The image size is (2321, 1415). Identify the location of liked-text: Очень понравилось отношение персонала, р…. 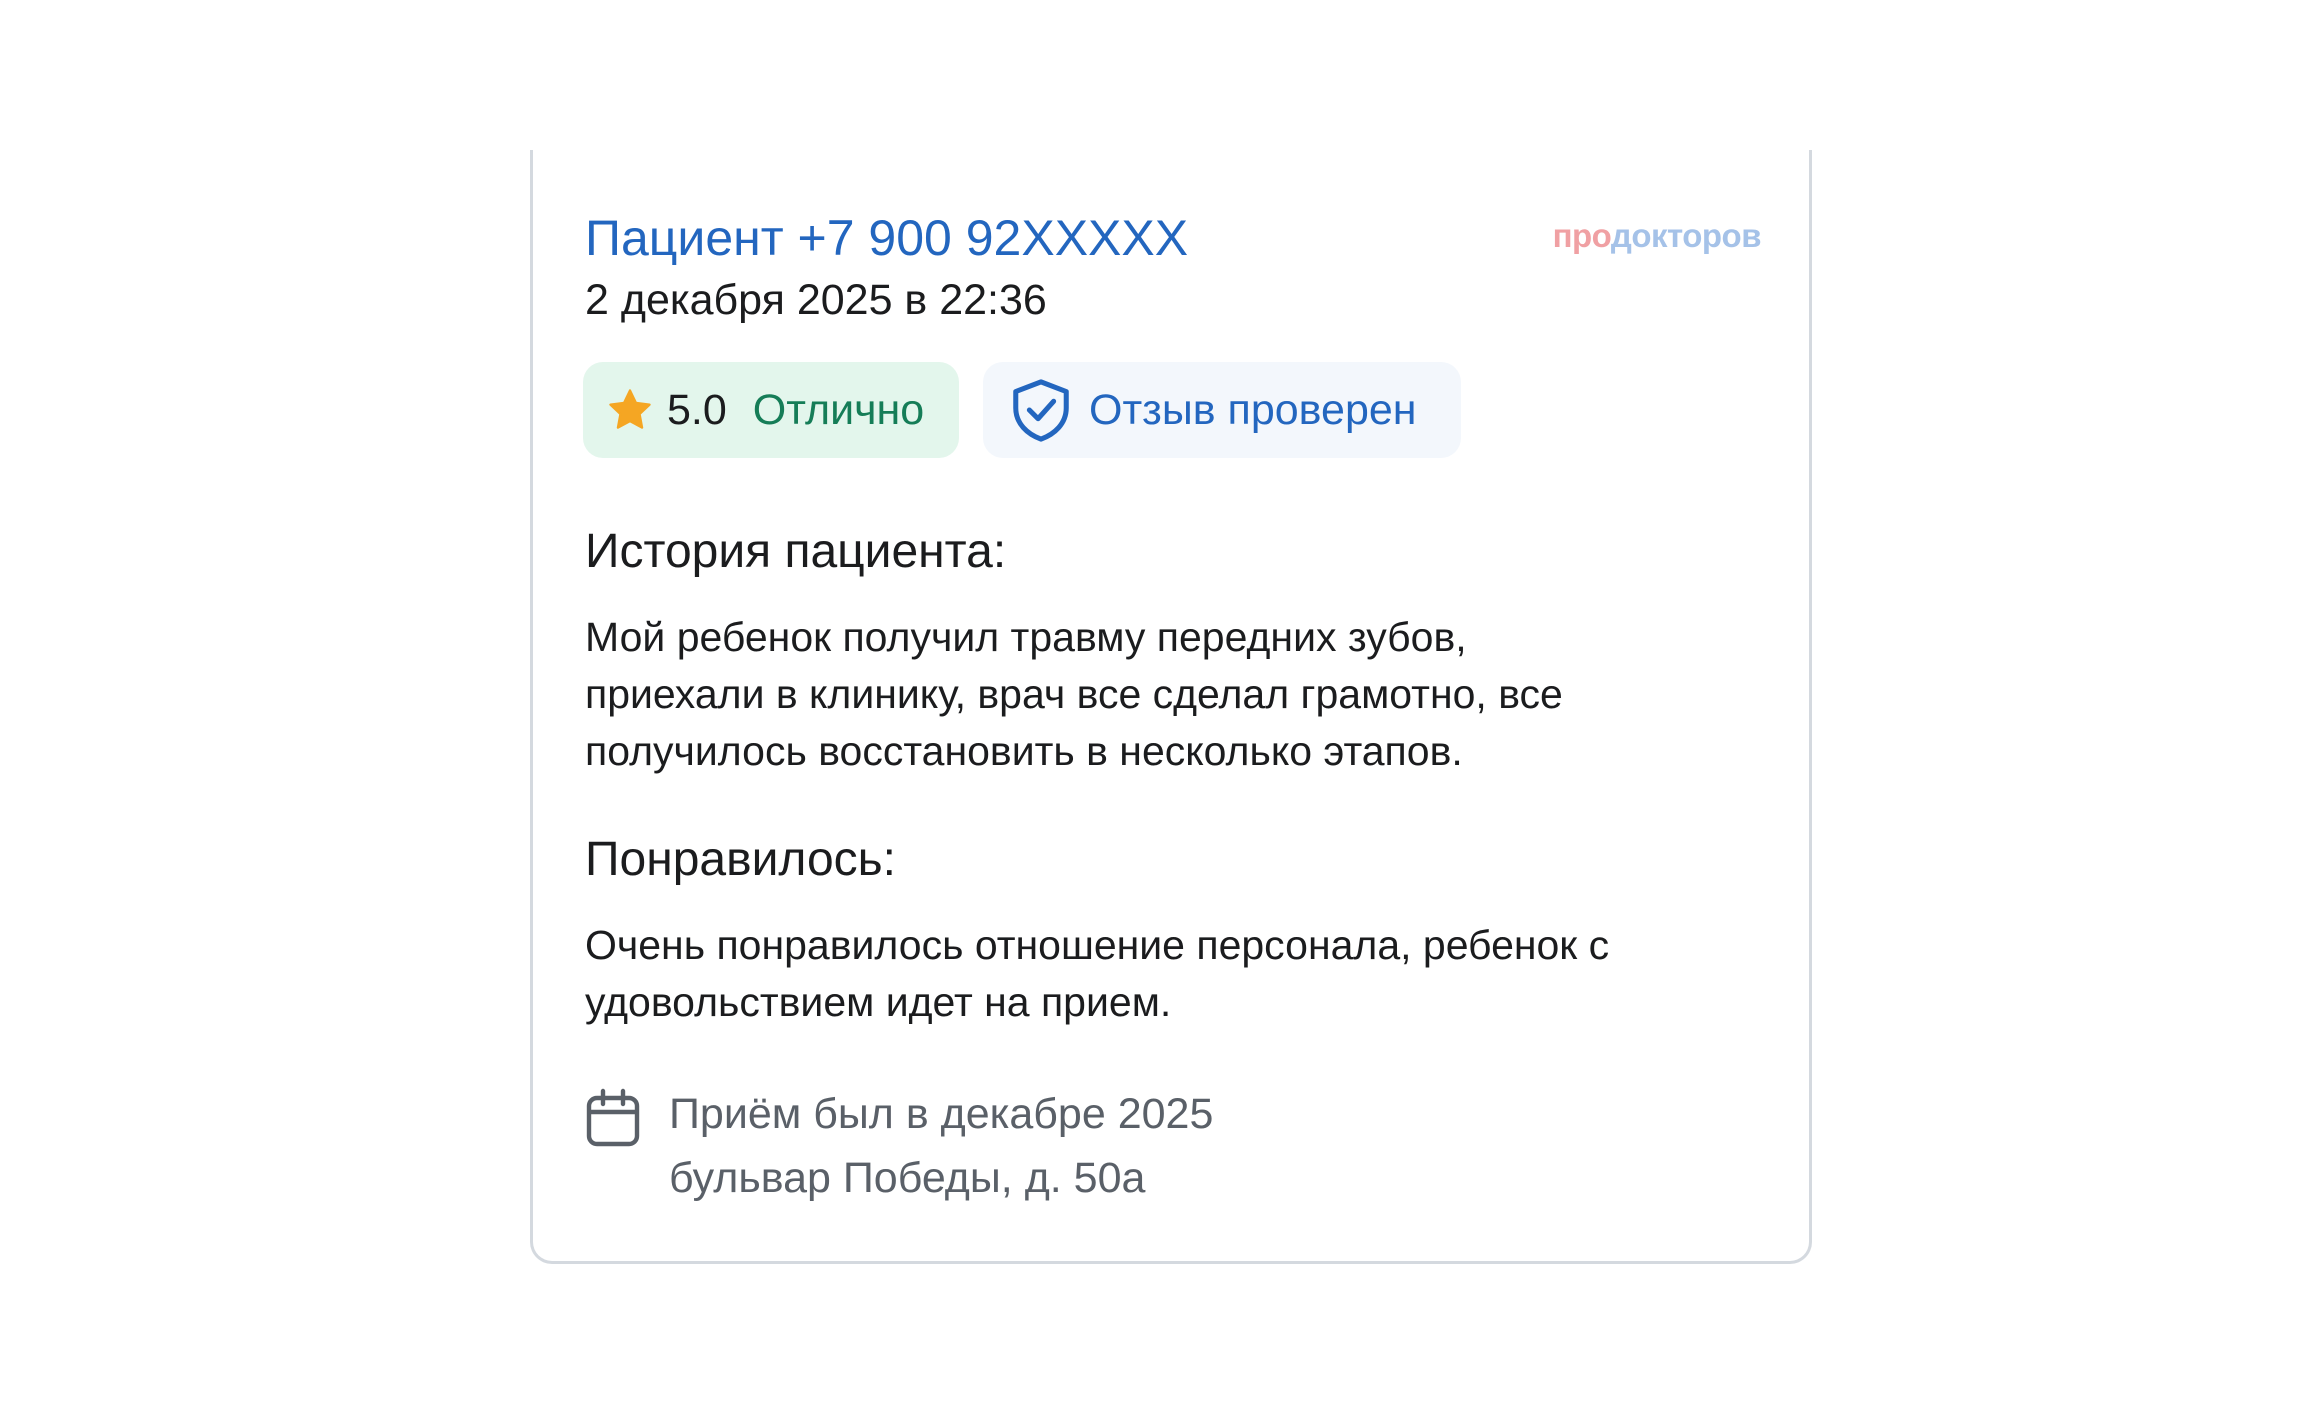
(1175, 974).